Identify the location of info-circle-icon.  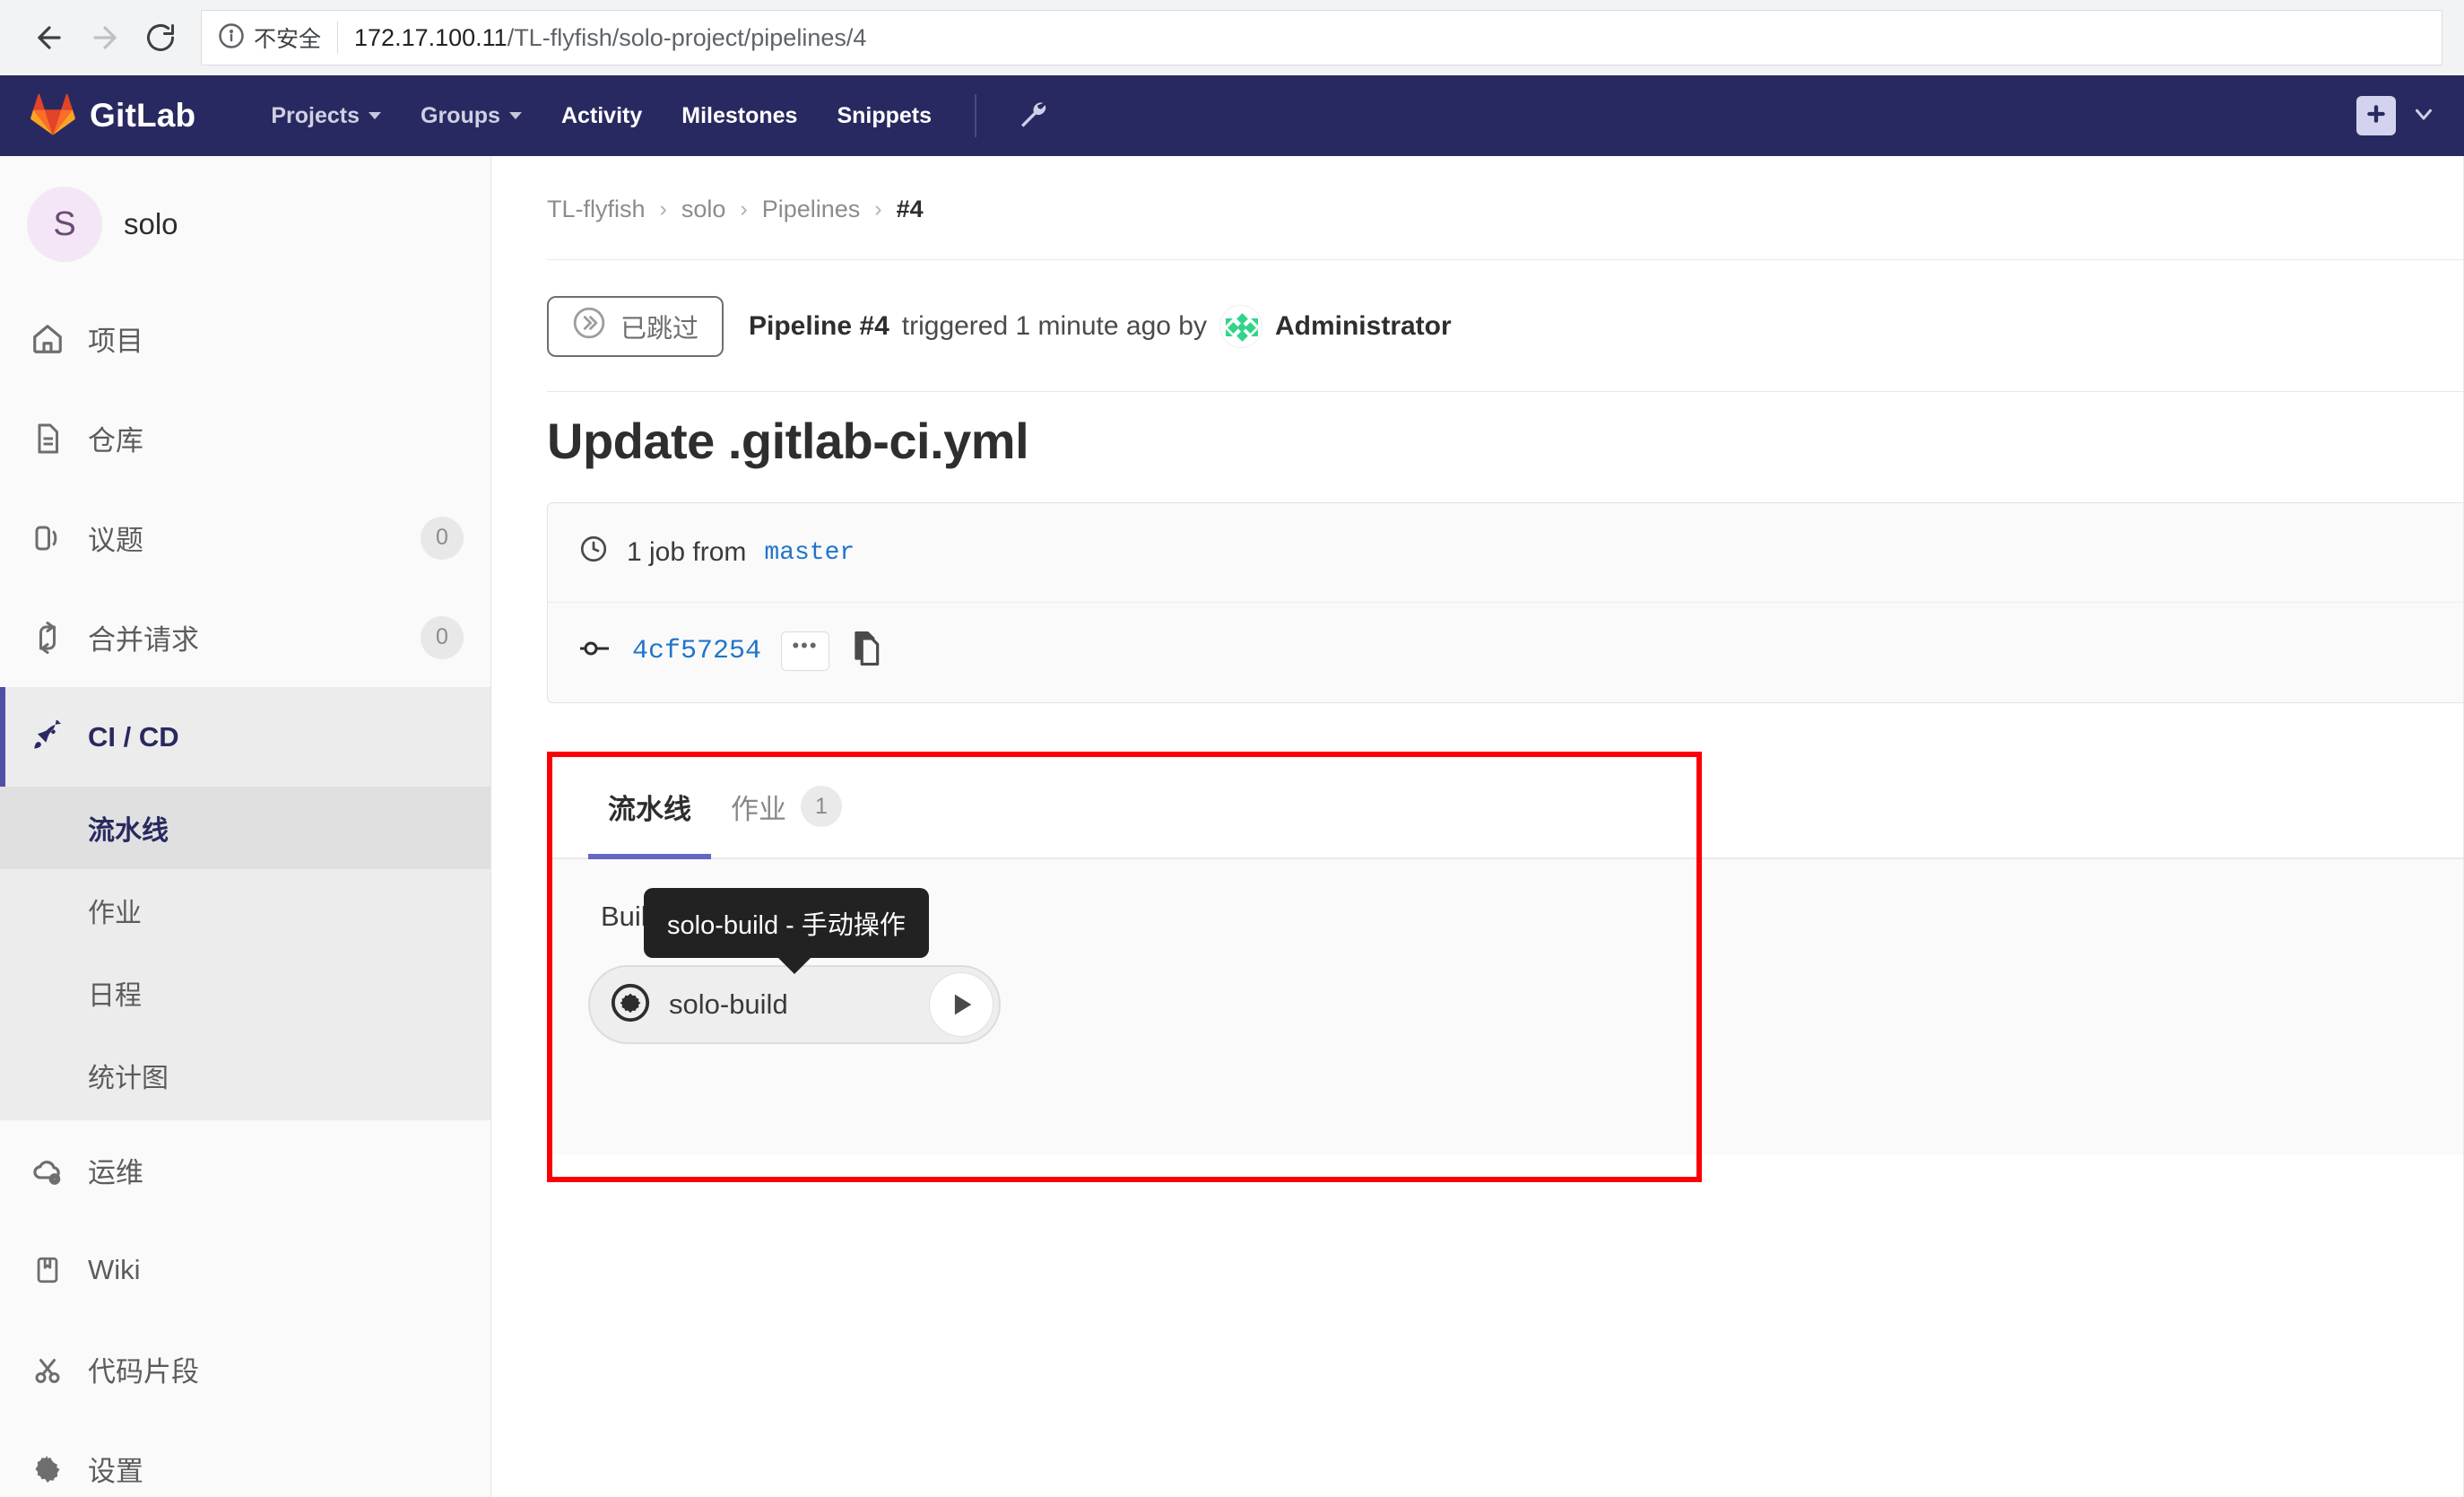
(231, 38).